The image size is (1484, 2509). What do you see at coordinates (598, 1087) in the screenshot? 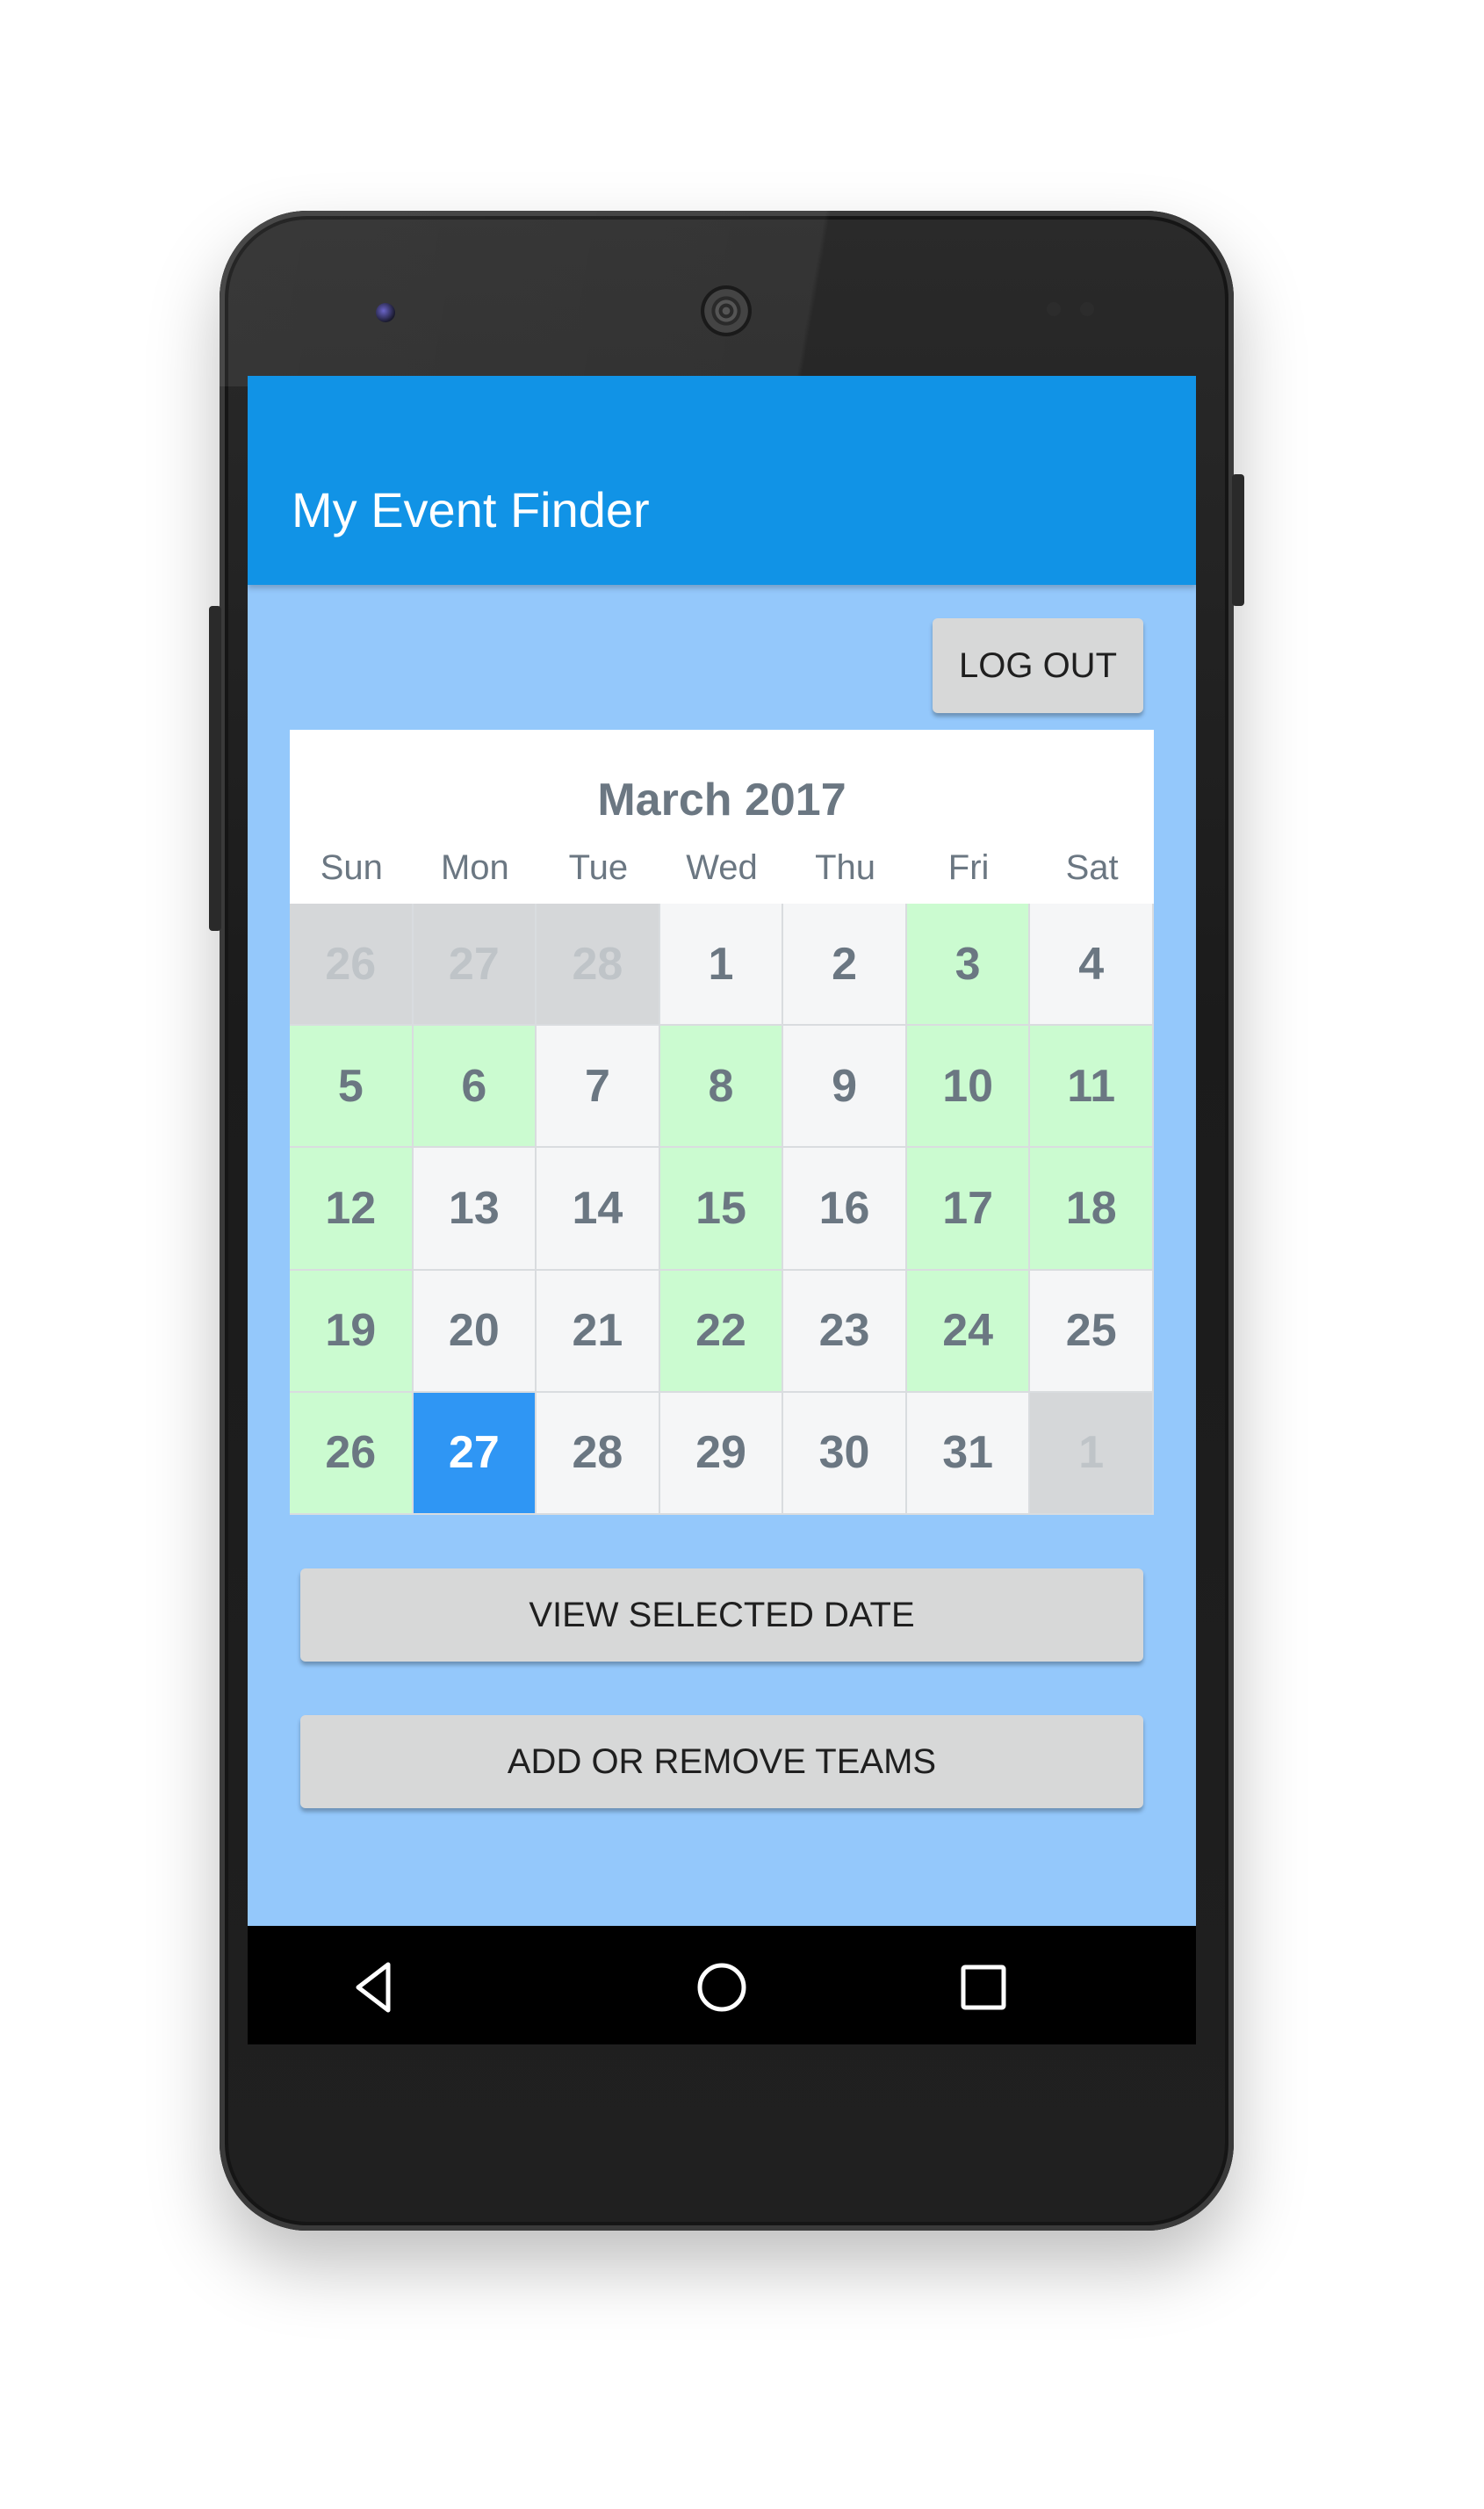
I see `calendar-day: 7` at bounding box center [598, 1087].